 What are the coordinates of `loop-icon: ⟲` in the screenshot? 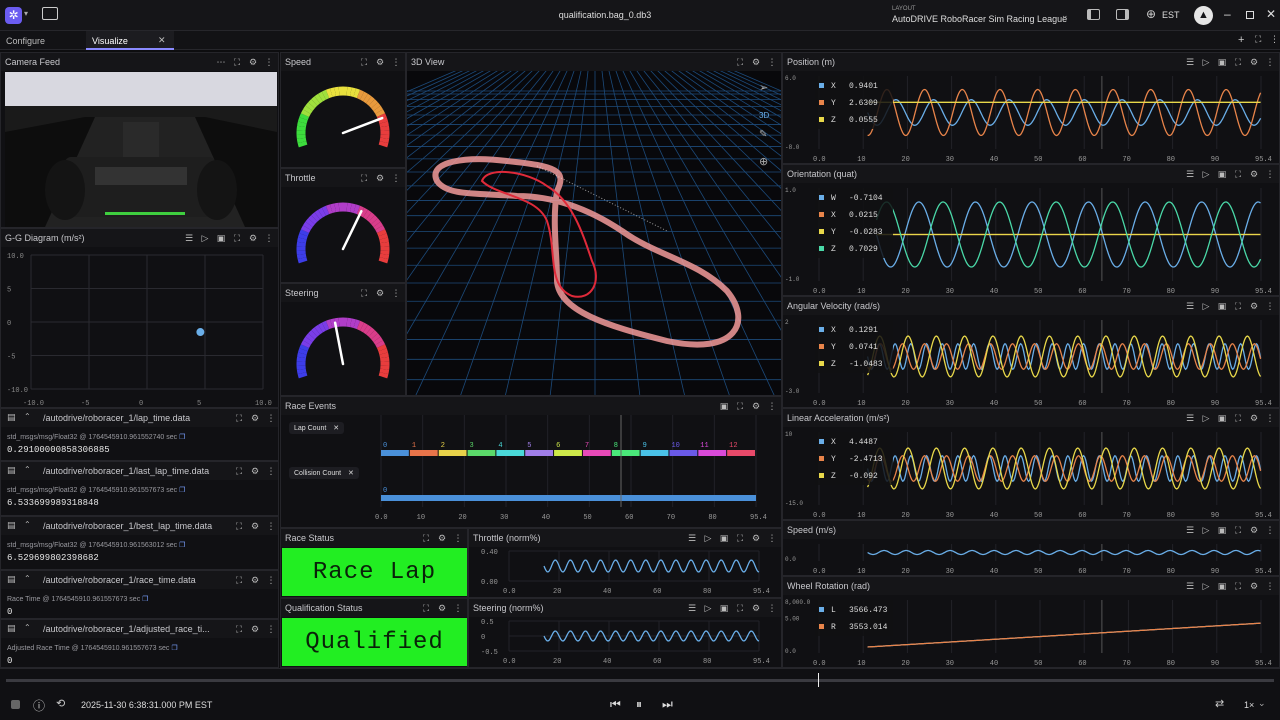 It's located at (60, 703).